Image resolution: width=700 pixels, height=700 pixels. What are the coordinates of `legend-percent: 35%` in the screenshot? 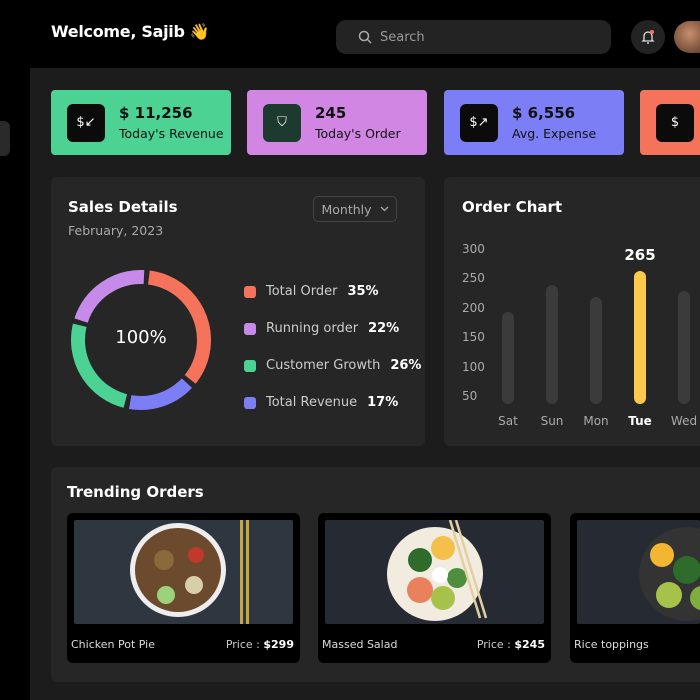 It's located at (363, 291).